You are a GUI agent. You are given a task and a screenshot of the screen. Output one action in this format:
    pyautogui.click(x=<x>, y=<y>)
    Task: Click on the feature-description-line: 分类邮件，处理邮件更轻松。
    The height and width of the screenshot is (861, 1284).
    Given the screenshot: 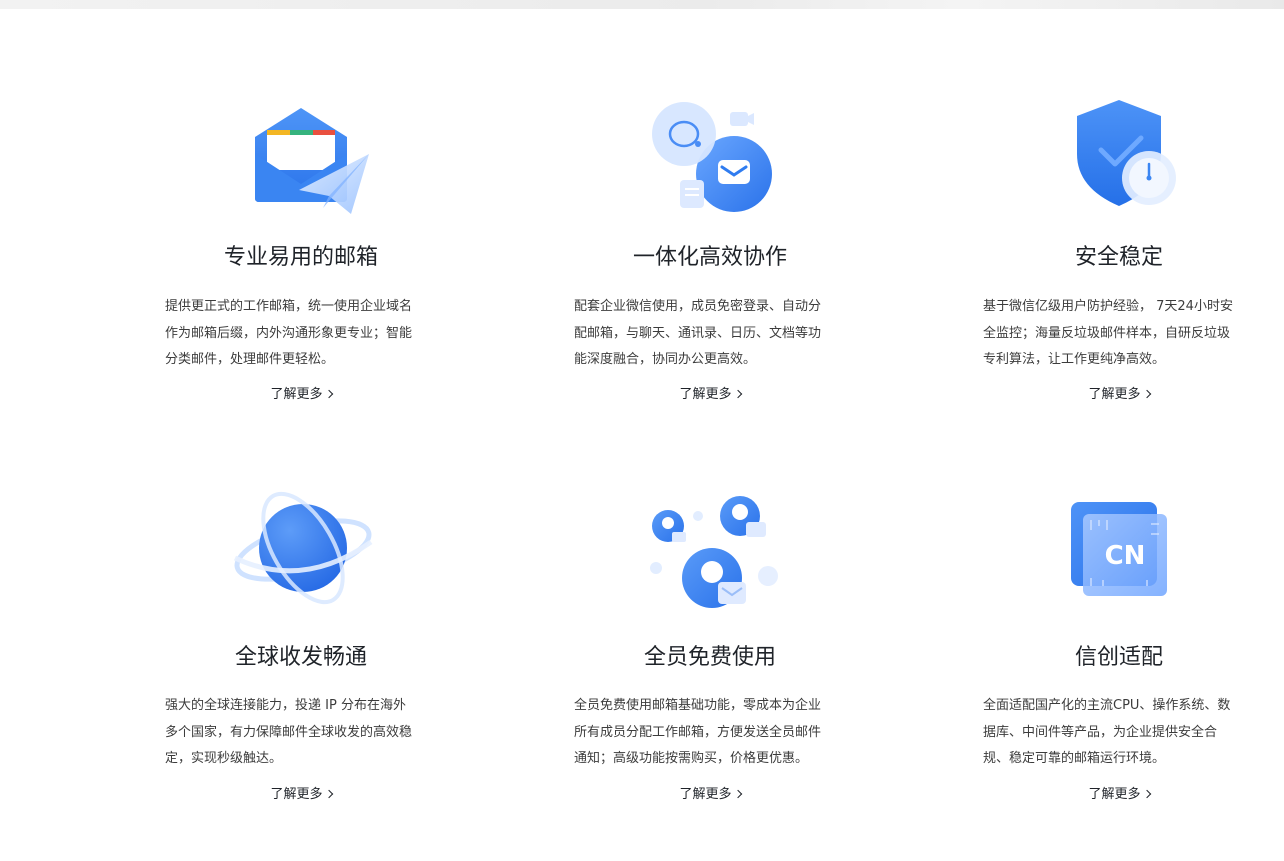 What is the action you would take?
    pyautogui.click(x=250, y=359)
    